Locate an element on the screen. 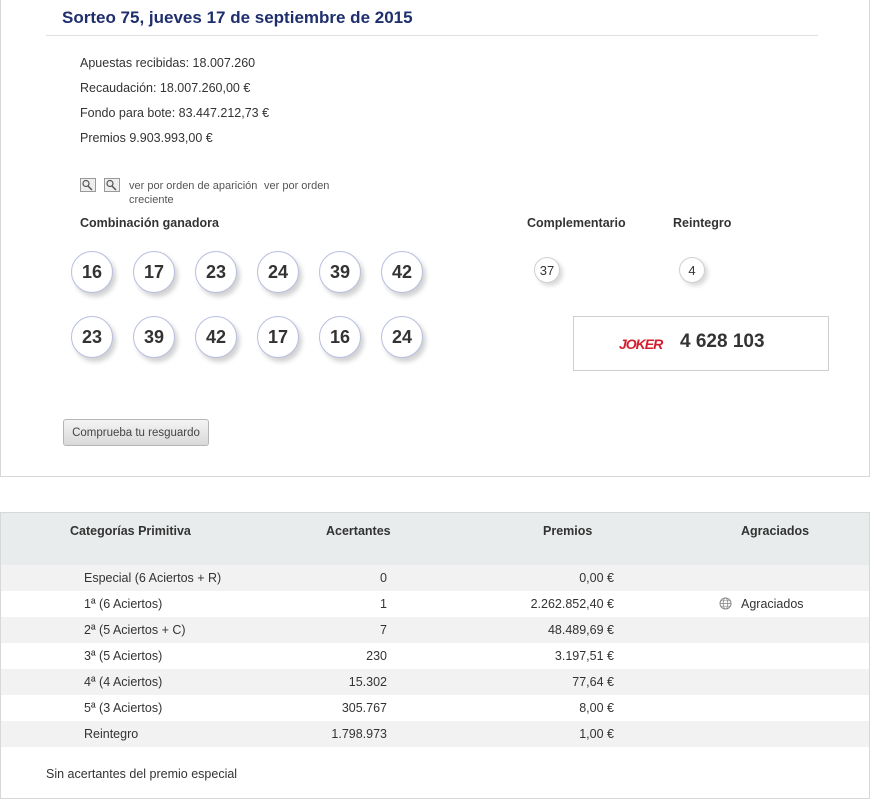 The image size is (886, 799). appearance-ball: 24 is located at coordinates (402, 337).